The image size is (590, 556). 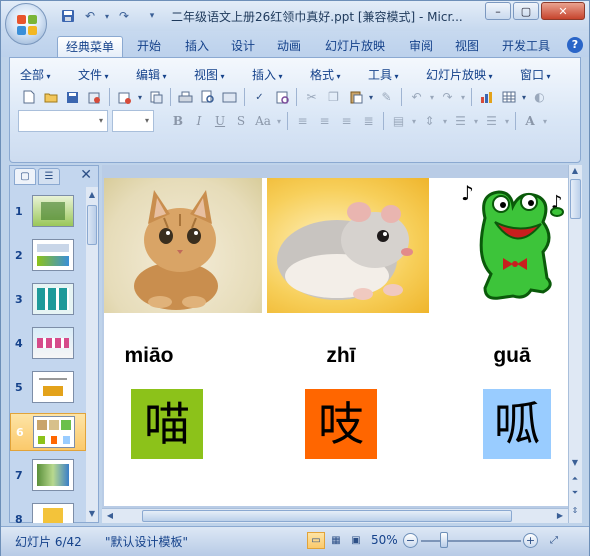 I want to click on shadow-button: S, so click(x=241, y=121).